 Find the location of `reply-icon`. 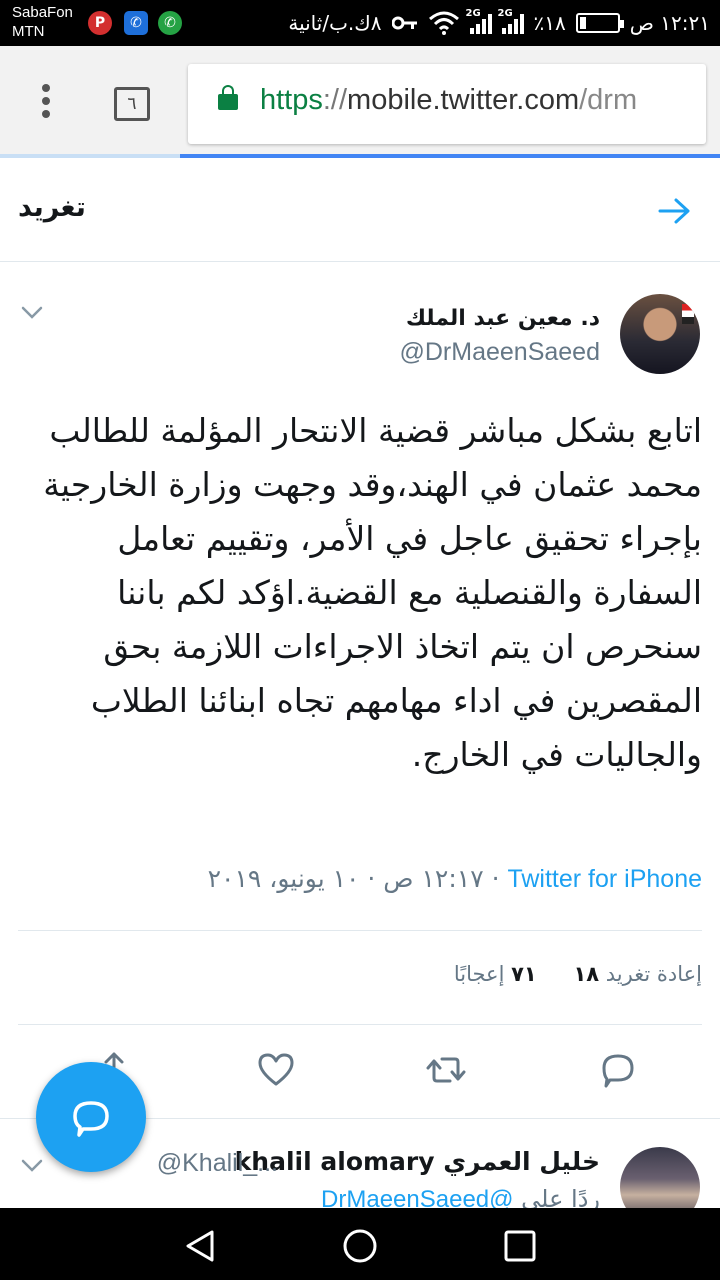

reply-icon is located at coordinates (618, 1070).